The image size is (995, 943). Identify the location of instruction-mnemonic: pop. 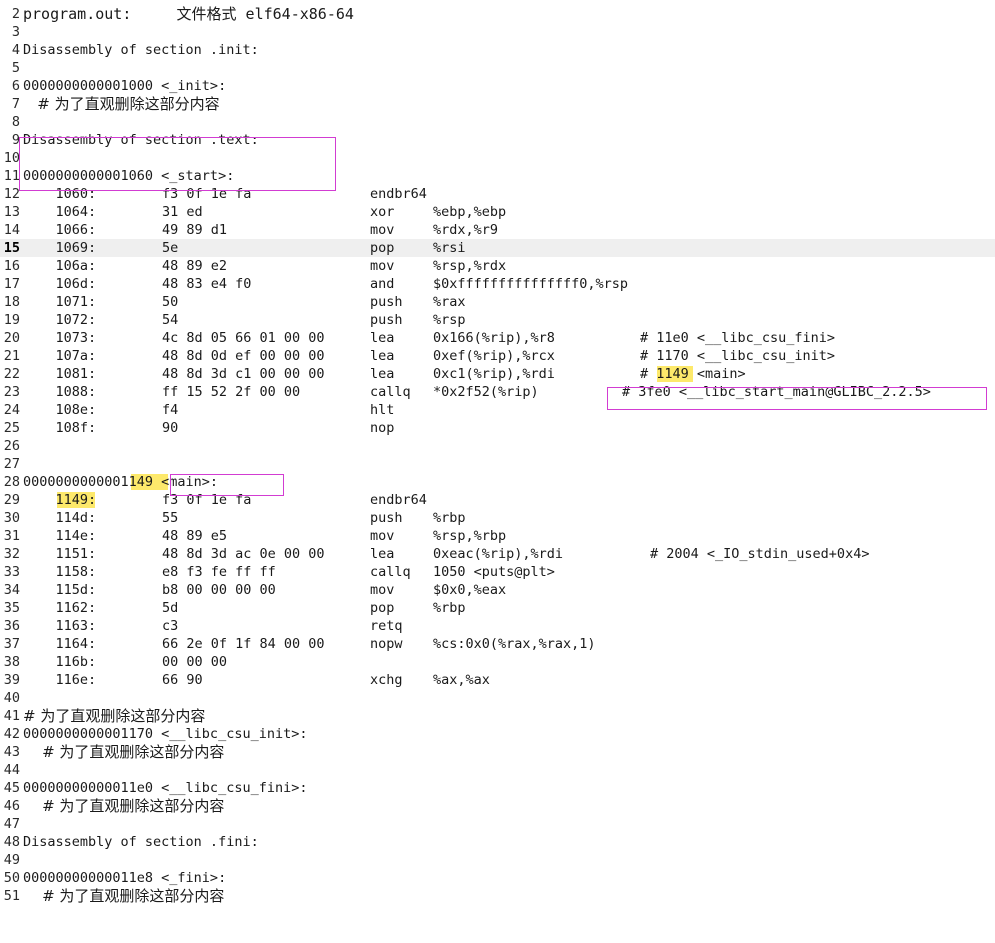
(382, 248).